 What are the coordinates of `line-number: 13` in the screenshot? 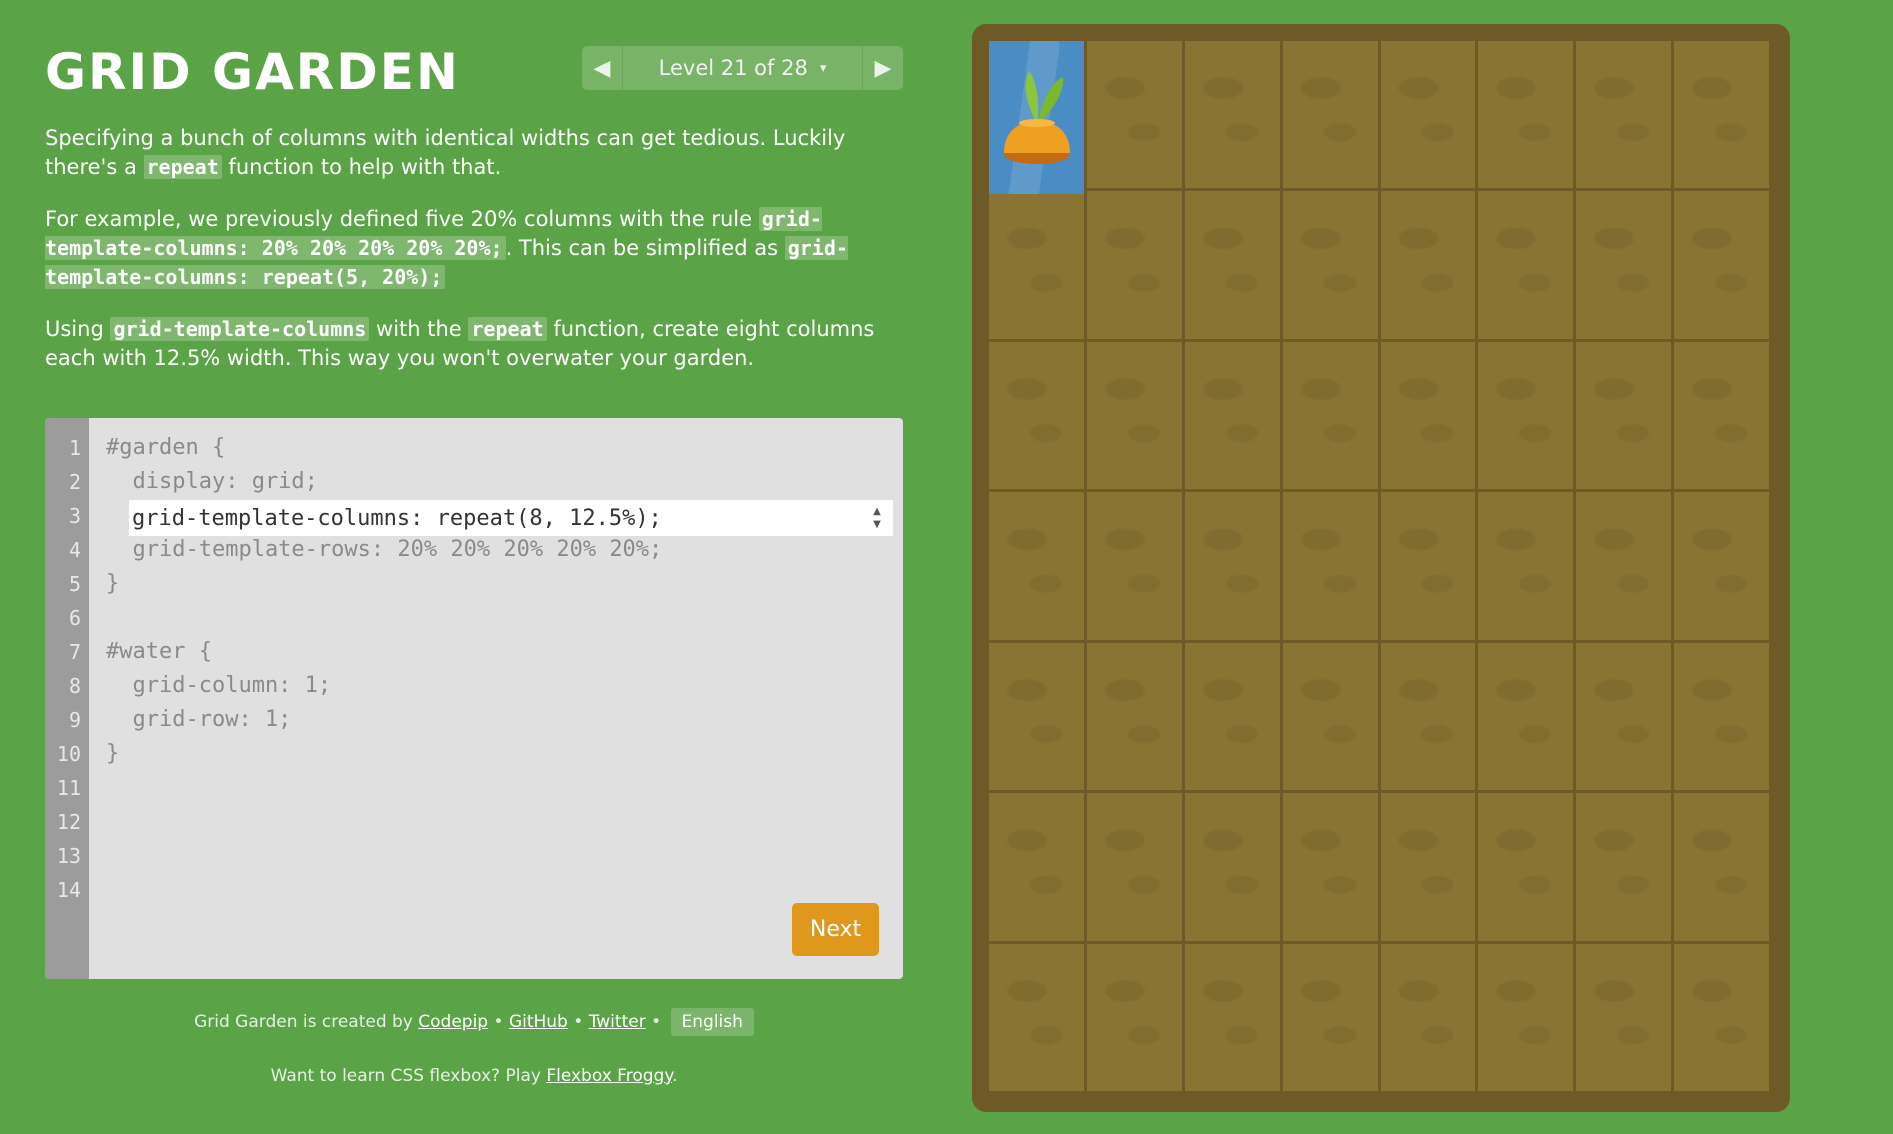 It's located at (68, 856).